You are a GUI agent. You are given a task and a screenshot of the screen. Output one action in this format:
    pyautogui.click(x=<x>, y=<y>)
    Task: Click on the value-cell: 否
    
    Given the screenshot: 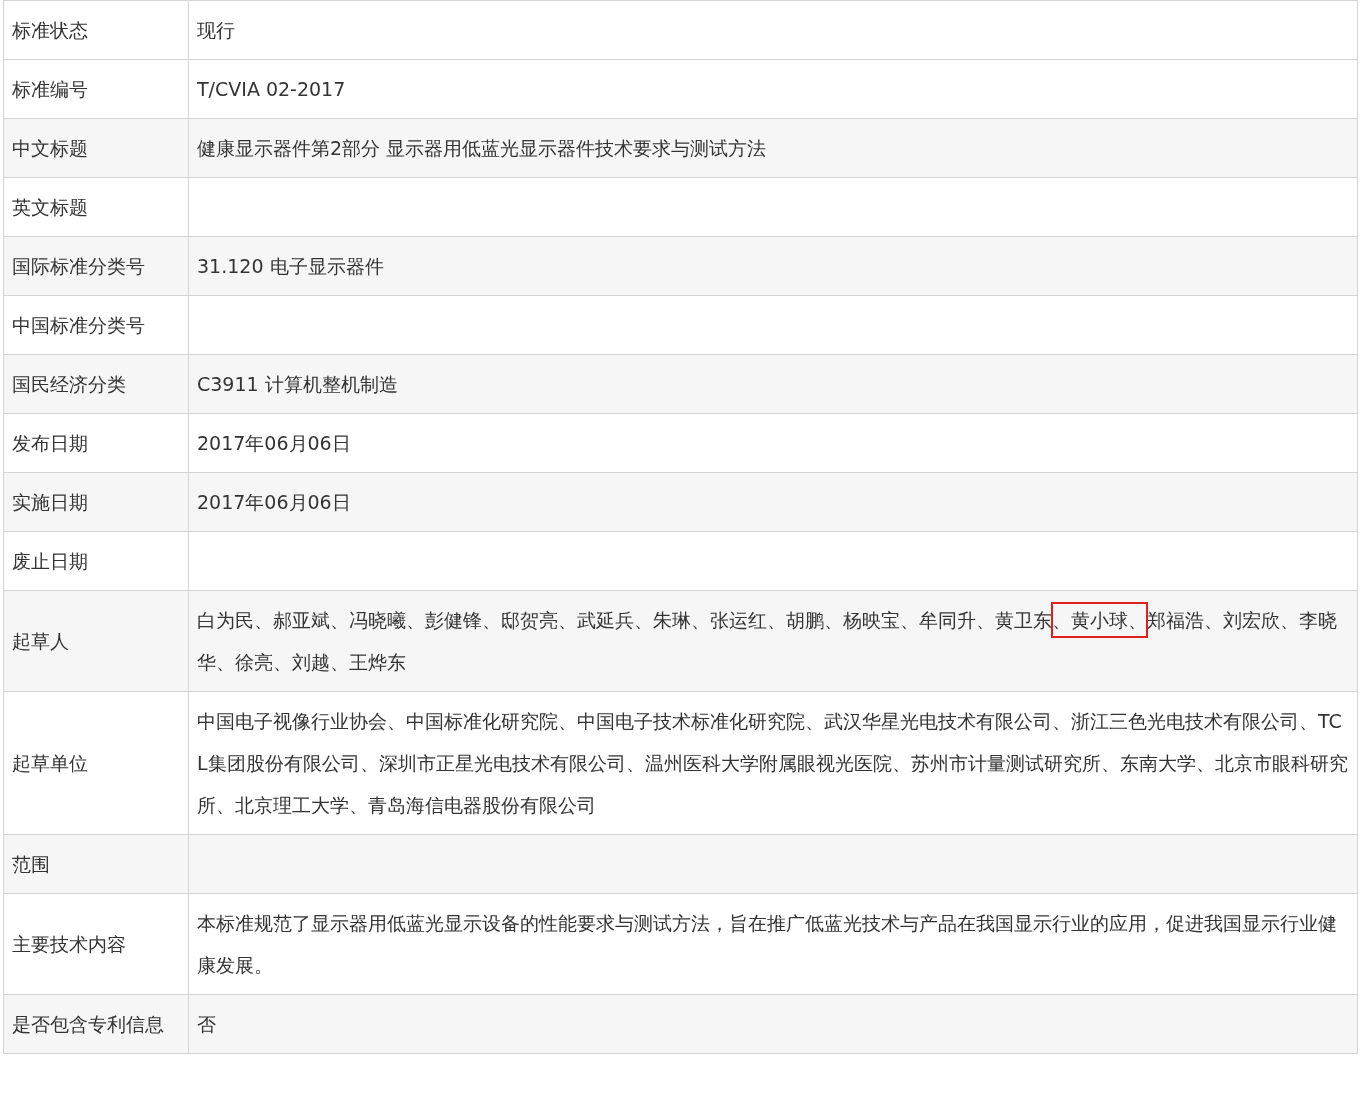 What is the action you would take?
    pyautogui.click(x=773, y=1024)
    